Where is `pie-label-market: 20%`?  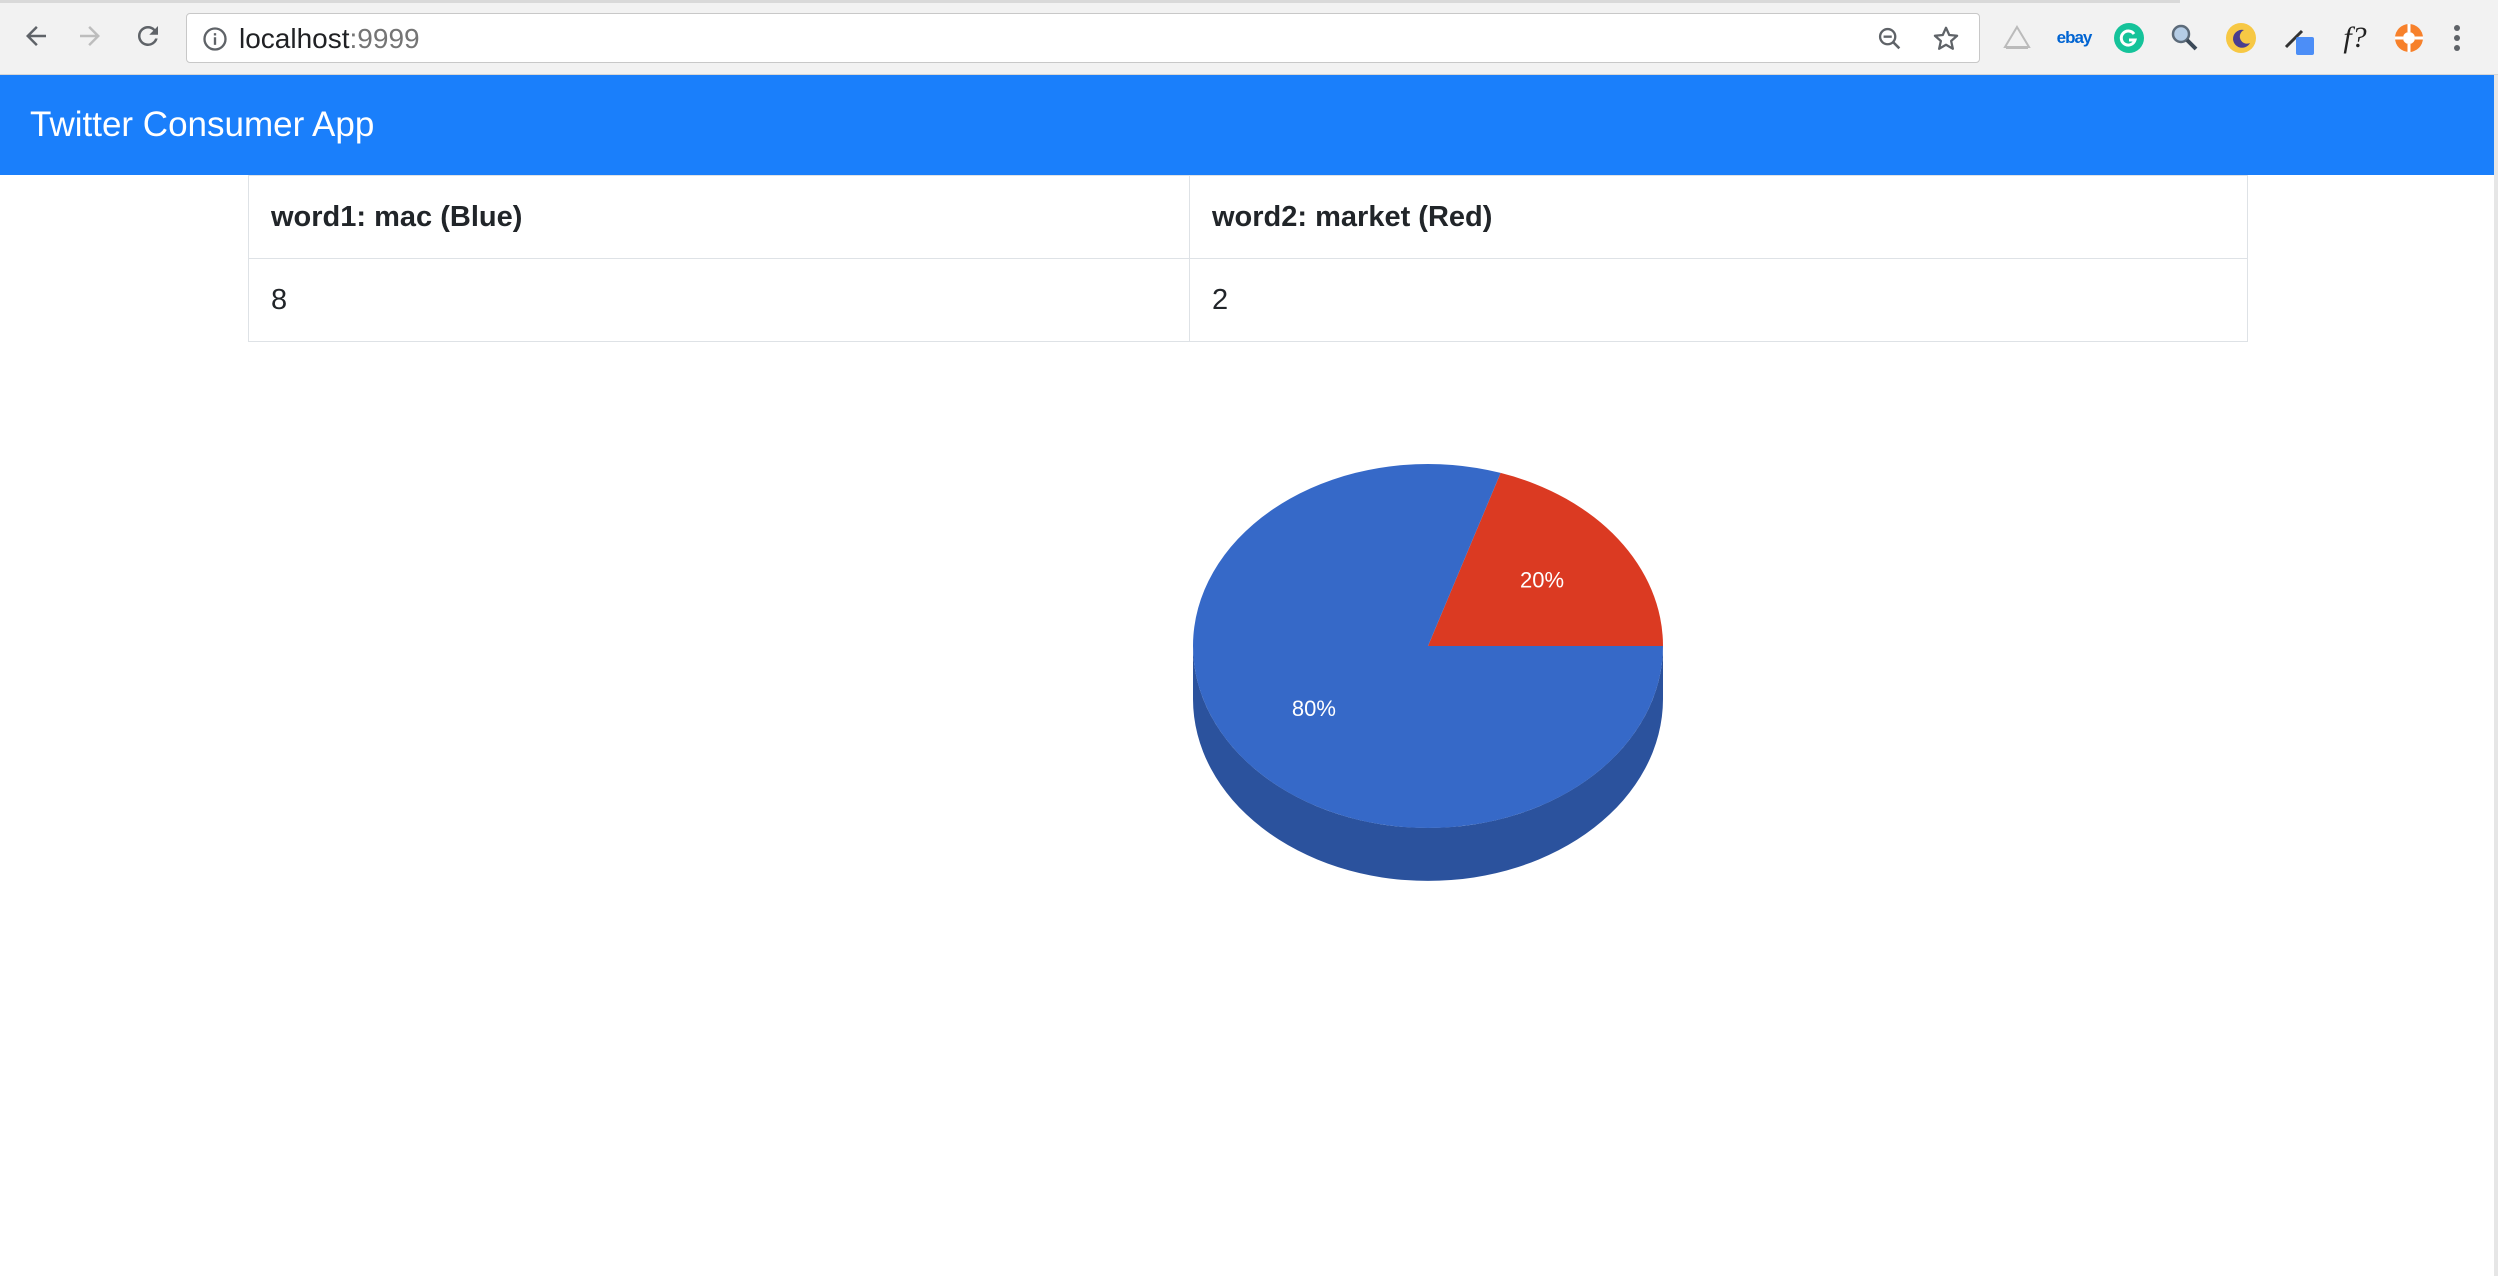
pie-label-market: 20% is located at coordinates (1542, 580).